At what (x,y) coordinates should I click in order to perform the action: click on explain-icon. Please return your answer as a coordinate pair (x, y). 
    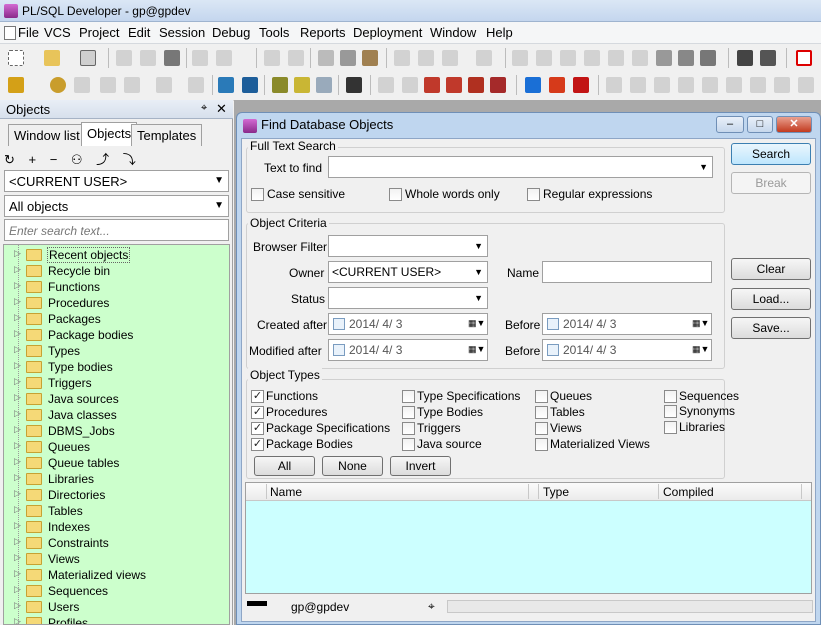
    Looking at the image, I should click on (196, 85).